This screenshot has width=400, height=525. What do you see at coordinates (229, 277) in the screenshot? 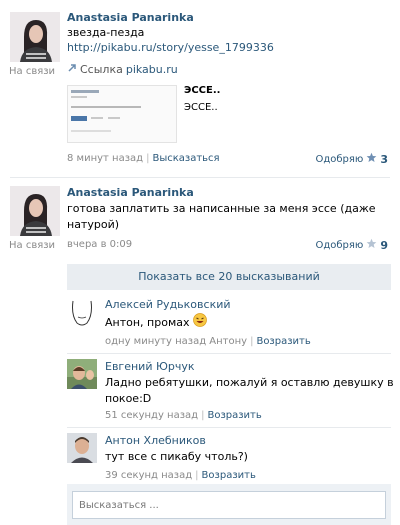
I see `show-all-replies-button: Показать все 20 высказываний` at bounding box center [229, 277].